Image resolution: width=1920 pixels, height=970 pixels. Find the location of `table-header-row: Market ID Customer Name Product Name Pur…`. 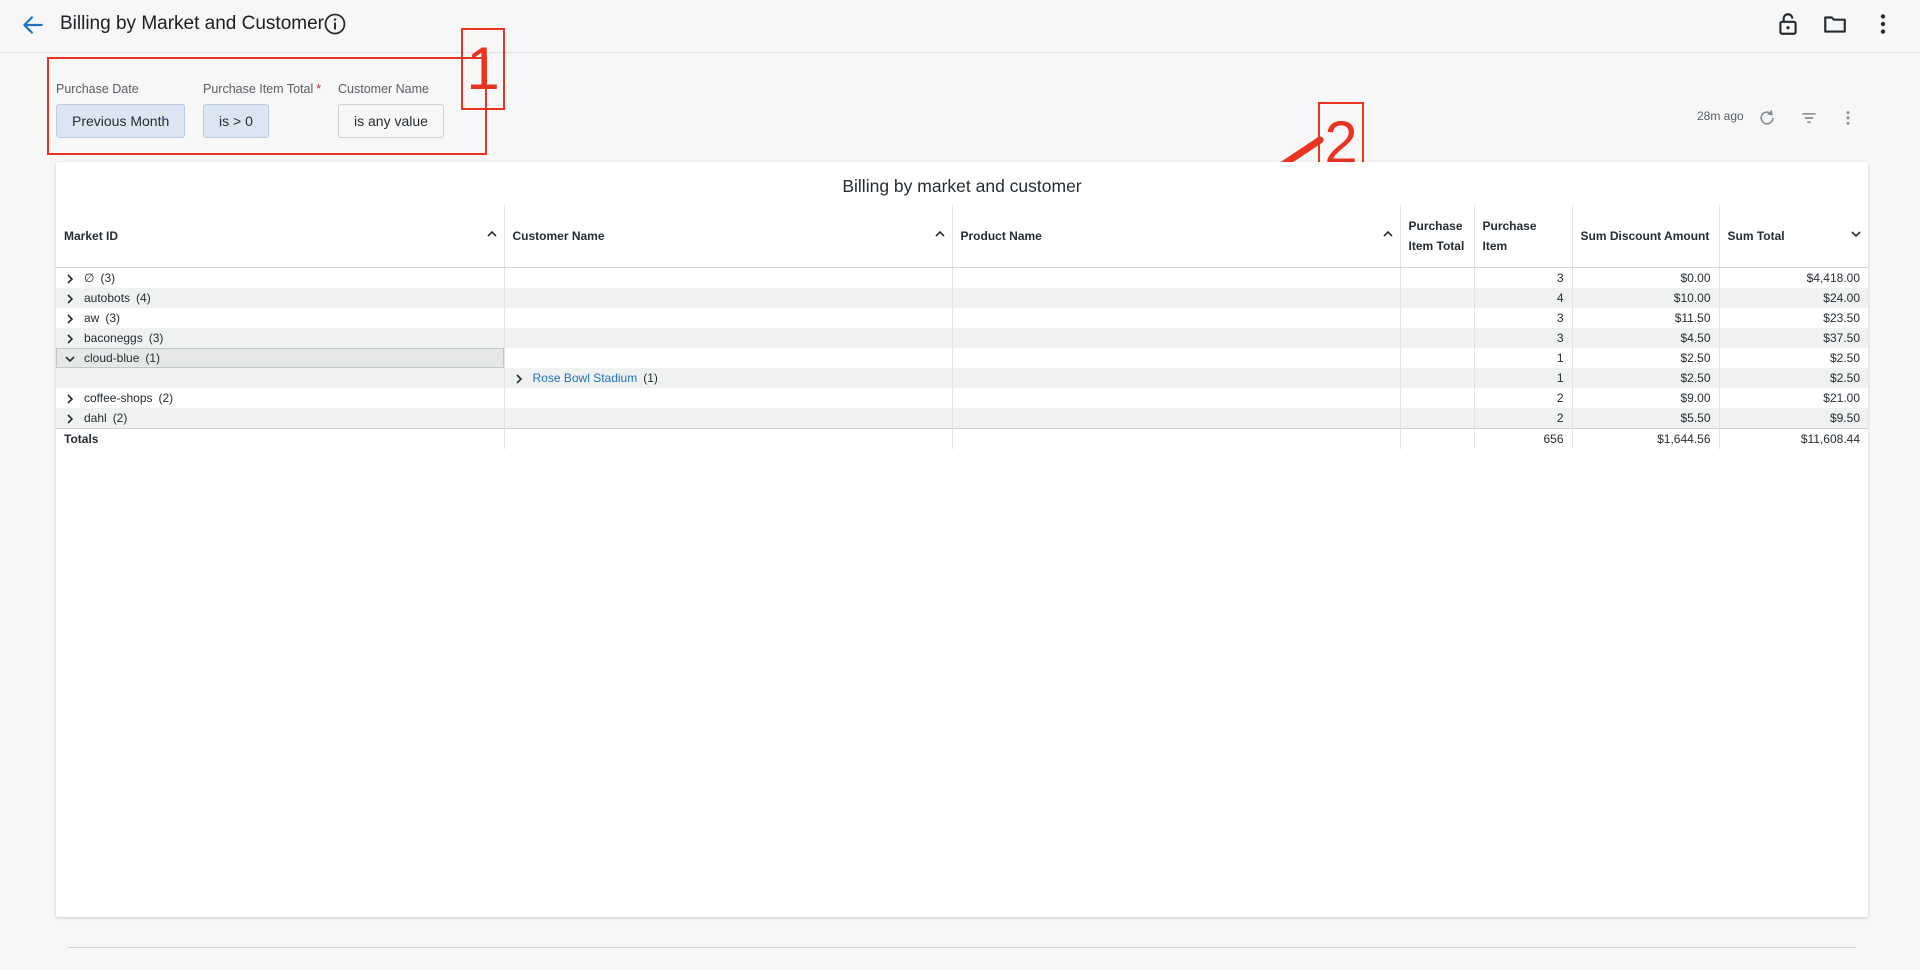

table-header-row: Market ID Customer Name Product Name Pur… is located at coordinates (962, 236).